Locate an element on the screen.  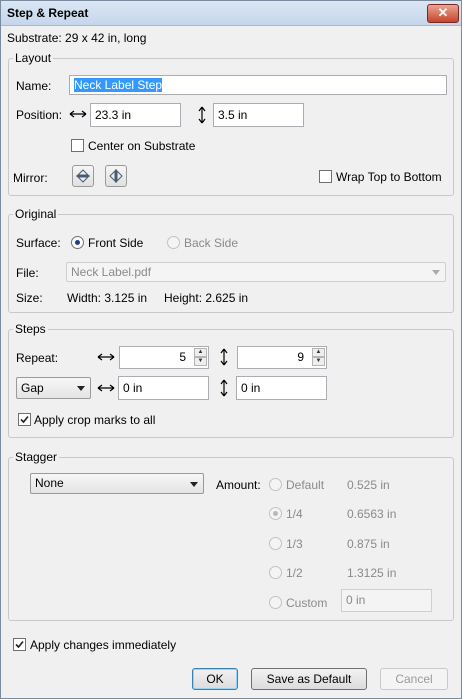
repeat-x-spin: ▲ ▼ is located at coordinates (200, 357).